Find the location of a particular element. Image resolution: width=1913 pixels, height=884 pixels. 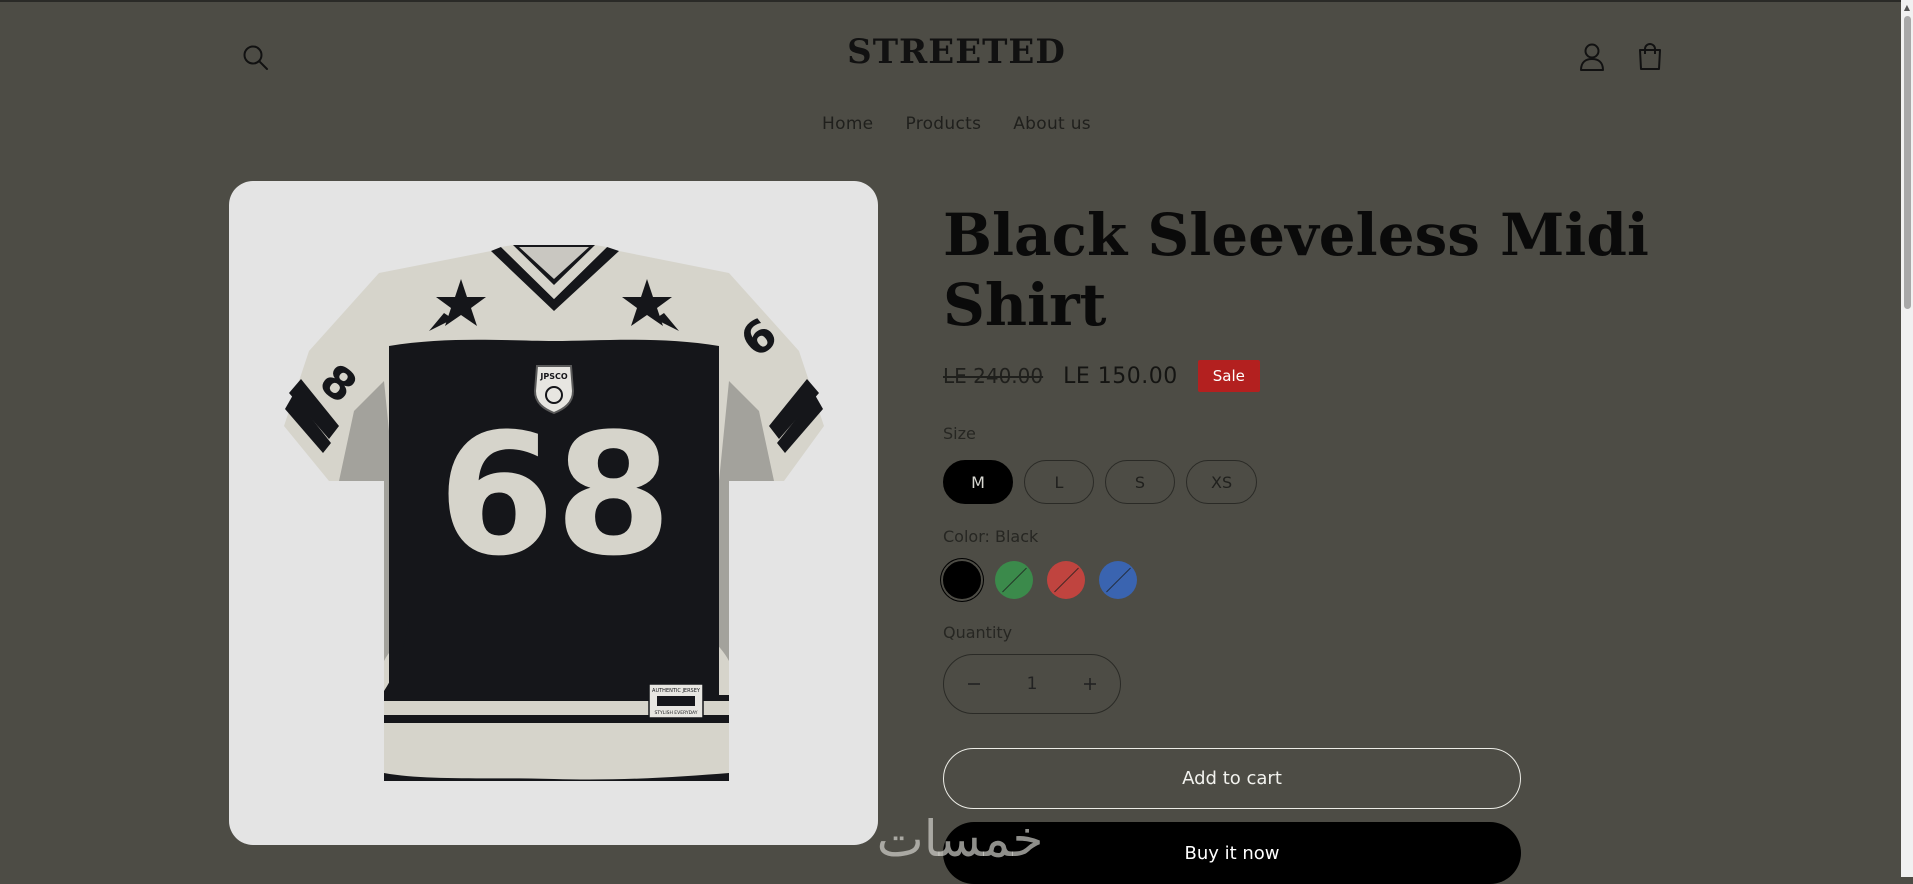

color-swatch-blue is located at coordinates (1118, 580).